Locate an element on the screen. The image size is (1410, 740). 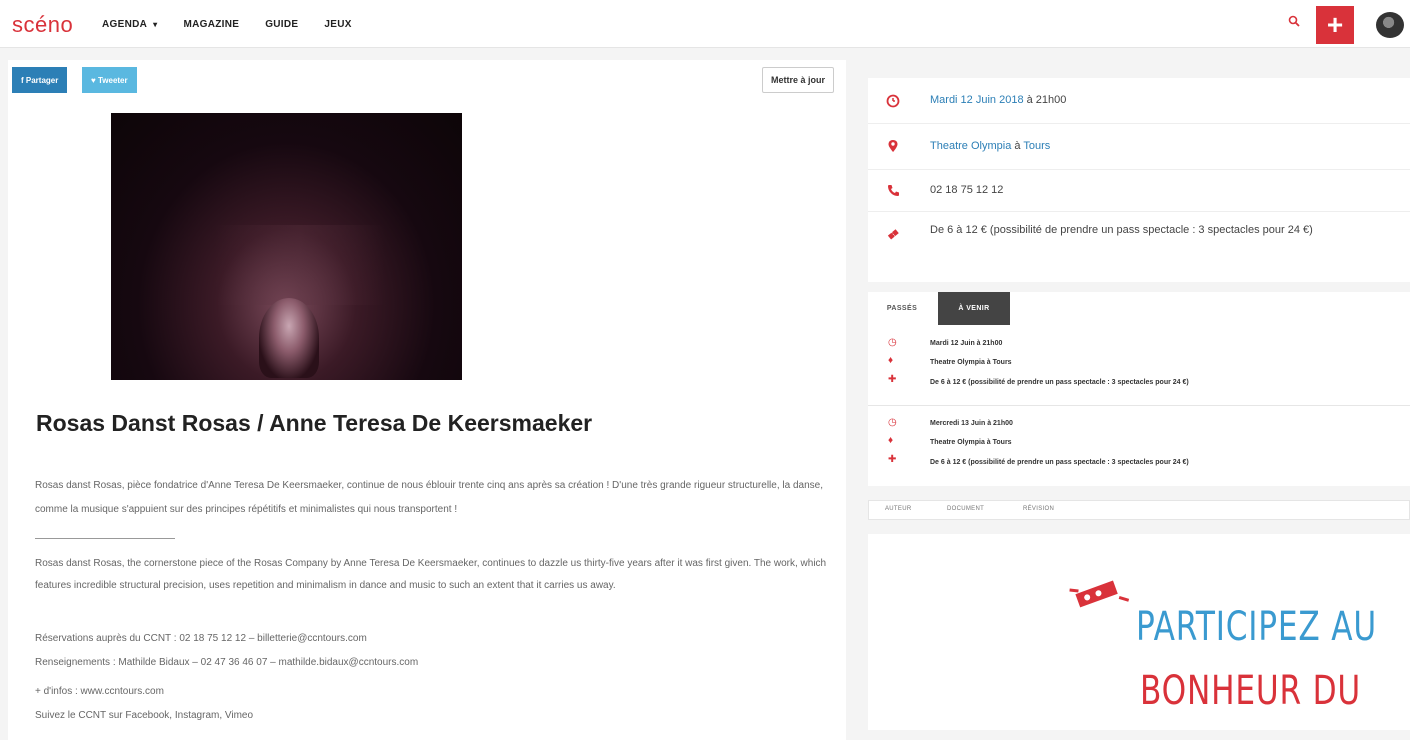
tab-revision: RÉVISION is located at coordinates (1038, 509).